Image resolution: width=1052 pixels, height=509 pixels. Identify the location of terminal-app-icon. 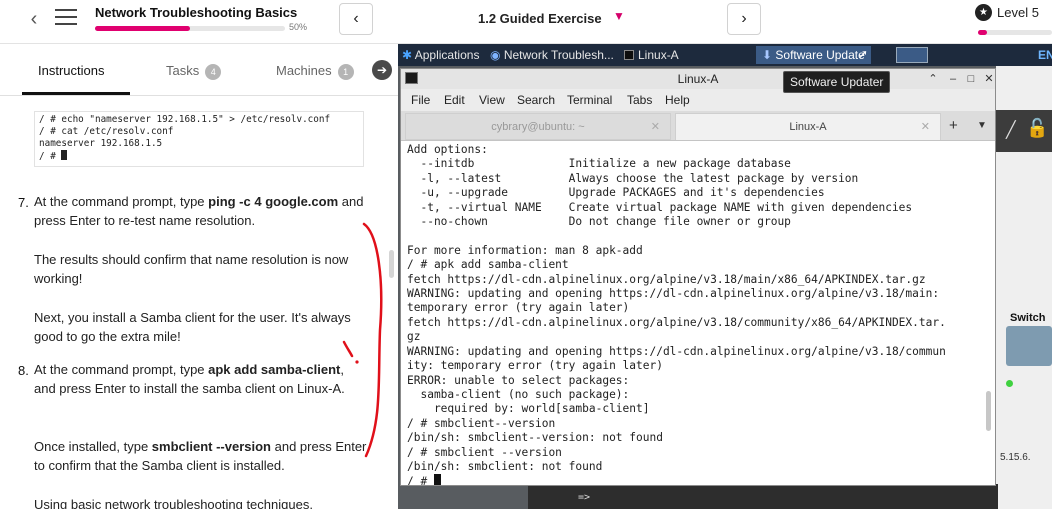
(411, 78).